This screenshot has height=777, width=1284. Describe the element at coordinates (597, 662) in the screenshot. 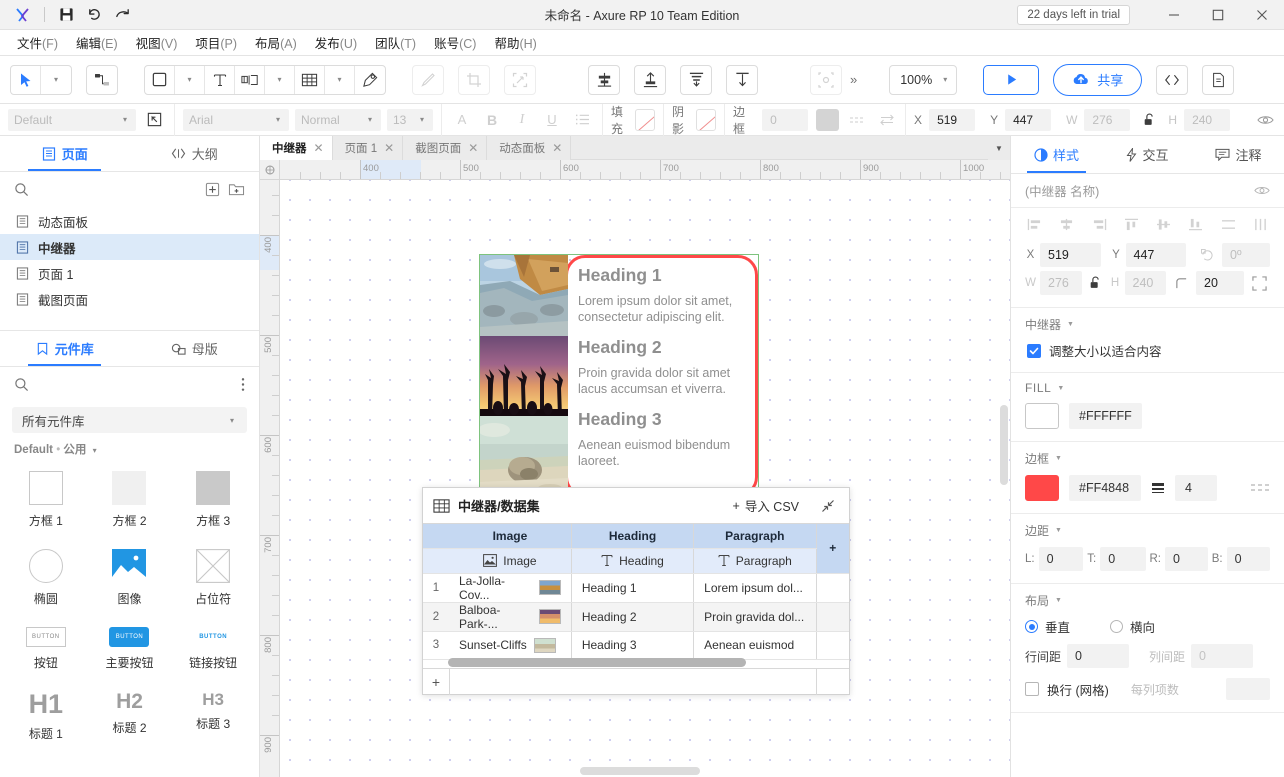

I see `dataset-horizontal-scrollbar` at that location.